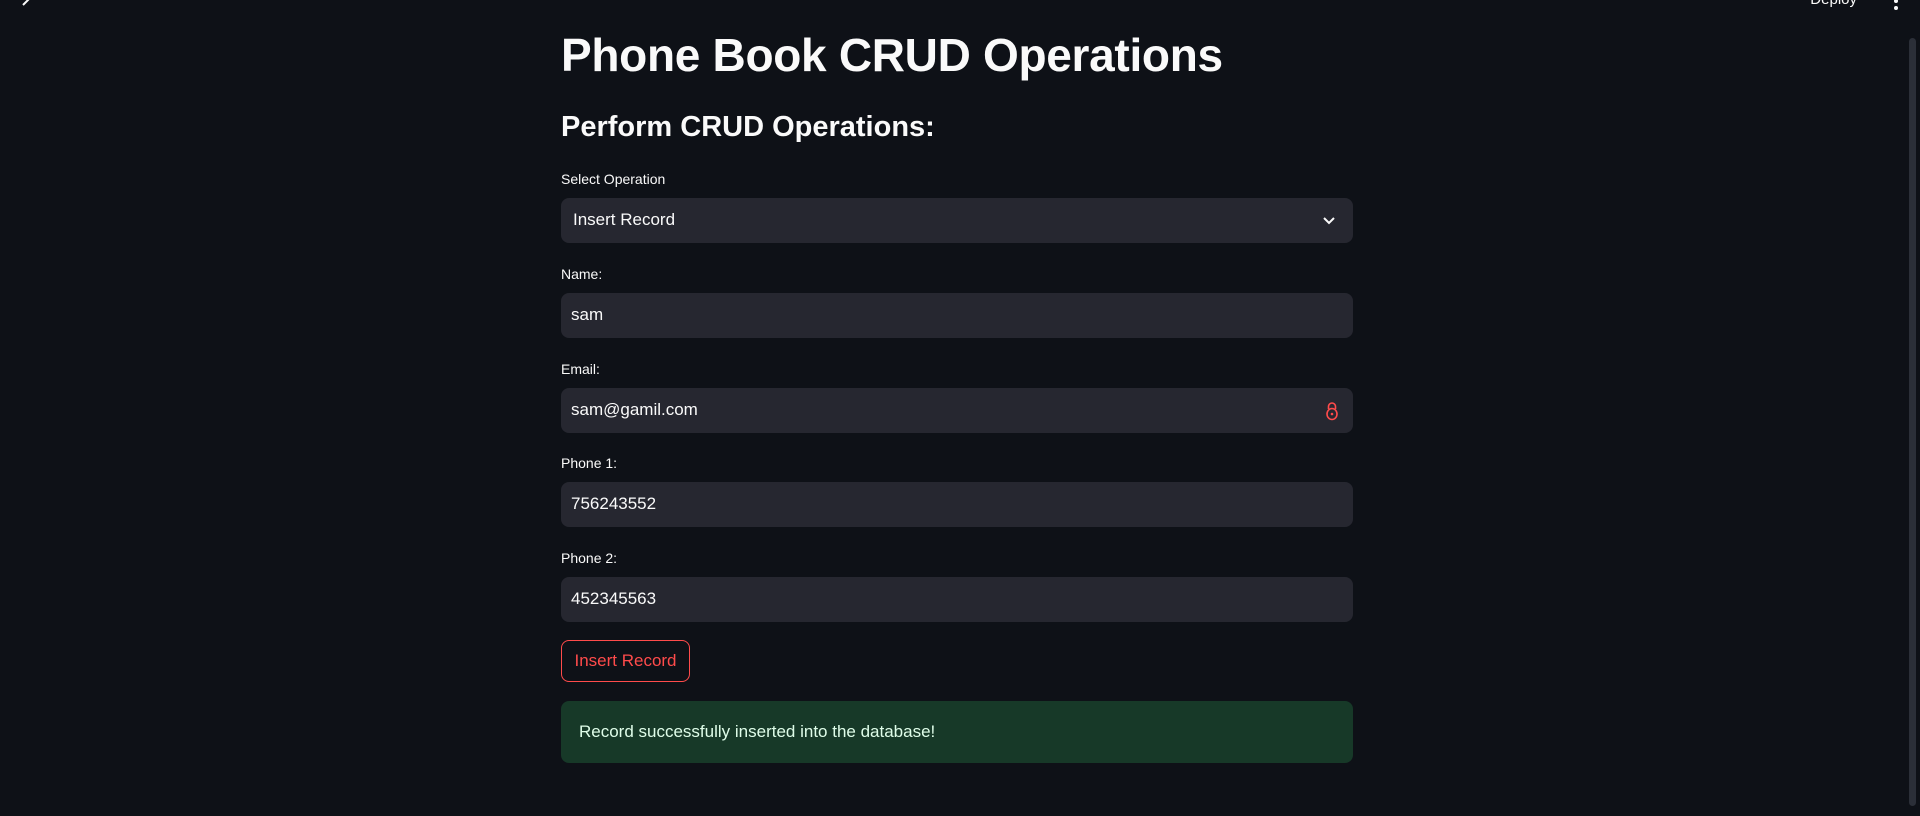 This screenshot has width=1920, height=816. Describe the element at coordinates (625, 661) in the screenshot. I see `insert-record-button: Insert Record` at that location.